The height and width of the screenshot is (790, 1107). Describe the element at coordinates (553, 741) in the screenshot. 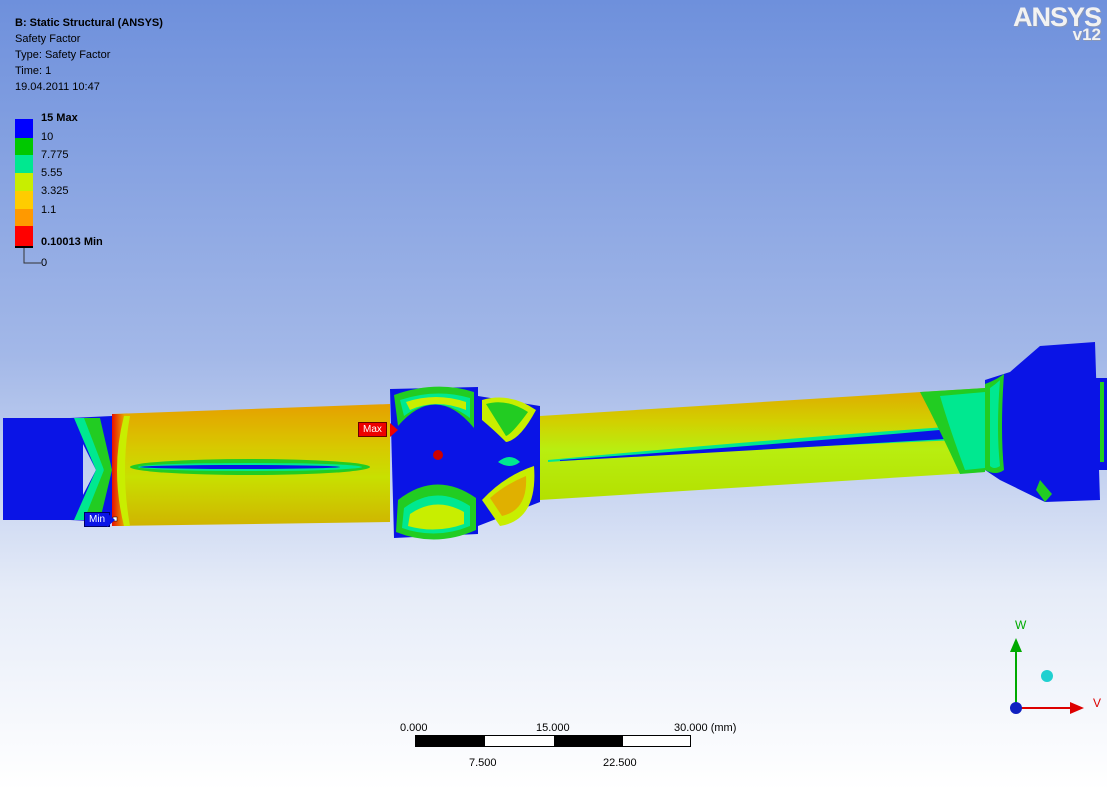

I see `scale-bar-graphic` at that location.